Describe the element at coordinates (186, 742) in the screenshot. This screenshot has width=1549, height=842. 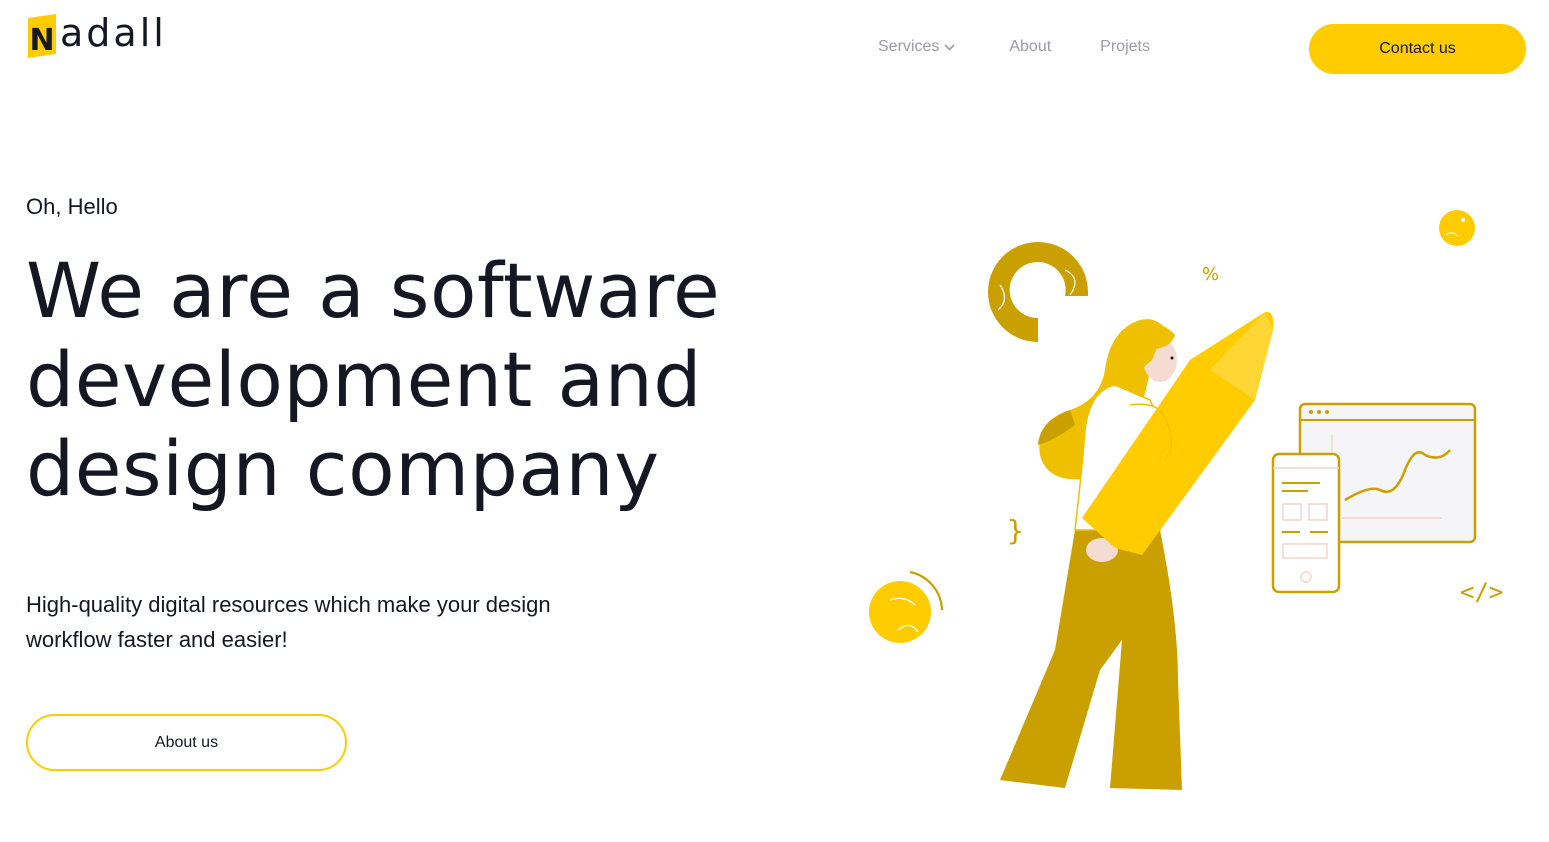
I see `about-us-button: About us` at that location.